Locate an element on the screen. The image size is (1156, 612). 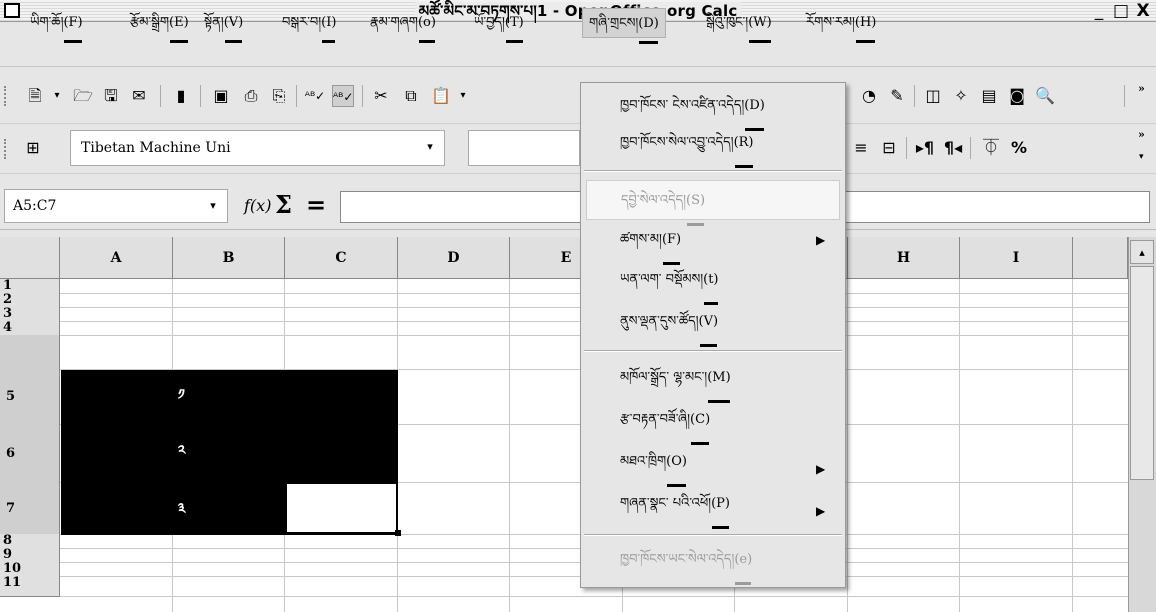
cell-b5: ༡ is located at coordinates (181, 398).